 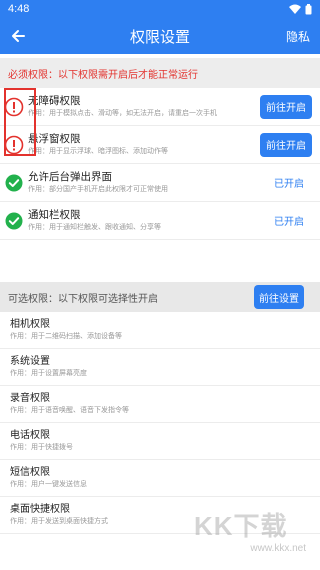 What do you see at coordinates (122, 113) in the screenshot?
I see `perm-desc: 作用：用于模拟点击、滑动等，如无法开启，请重启一次手机` at bounding box center [122, 113].